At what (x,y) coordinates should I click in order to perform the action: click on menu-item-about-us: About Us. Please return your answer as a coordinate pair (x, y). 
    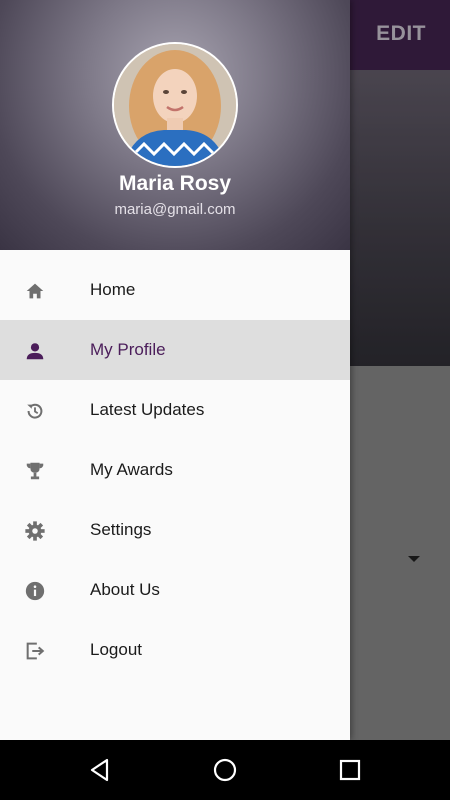
    Looking at the image, I should click on (175, 590).